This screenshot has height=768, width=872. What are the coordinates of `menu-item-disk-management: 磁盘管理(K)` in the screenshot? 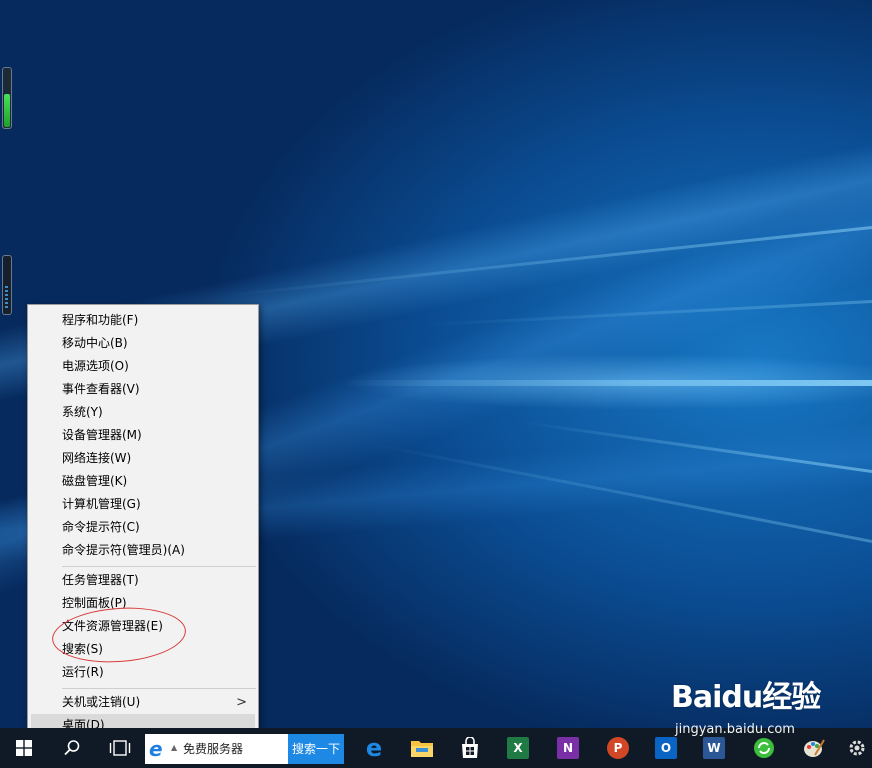 It's located at (143, 481).